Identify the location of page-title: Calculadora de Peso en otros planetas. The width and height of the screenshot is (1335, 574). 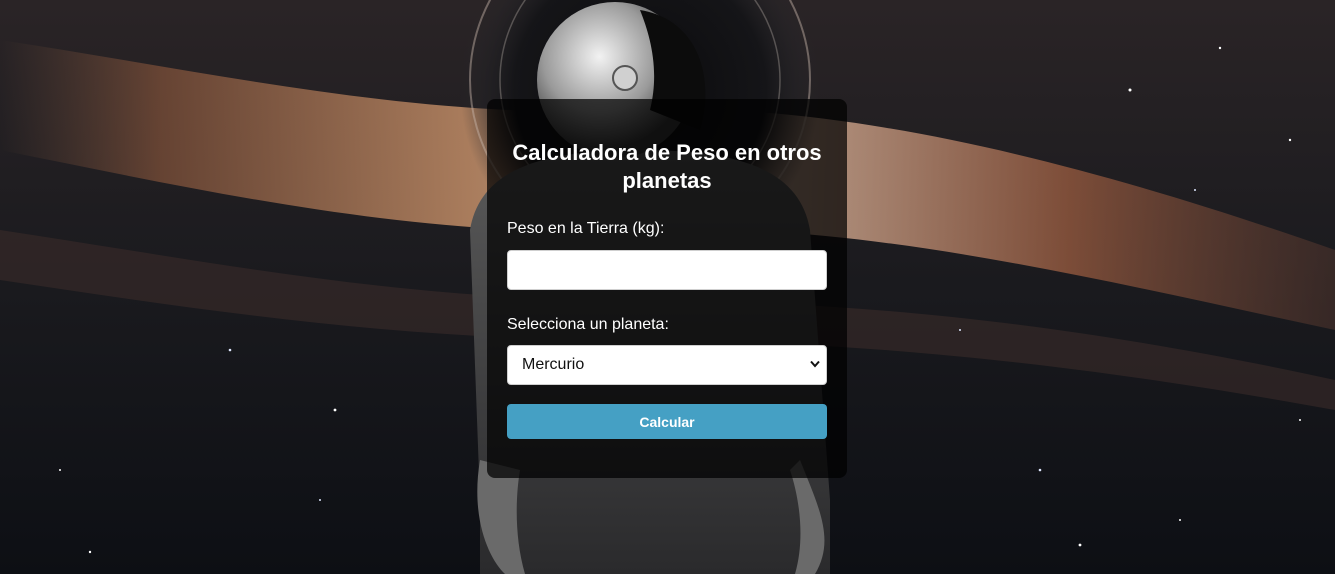
(667, 166).